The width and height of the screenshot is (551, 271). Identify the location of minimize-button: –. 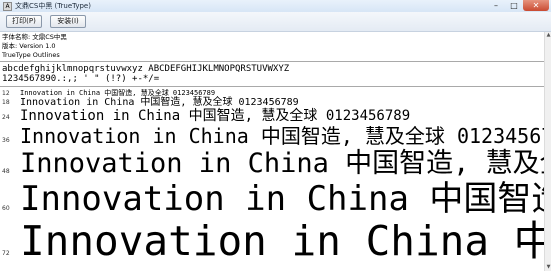
(496, 5).